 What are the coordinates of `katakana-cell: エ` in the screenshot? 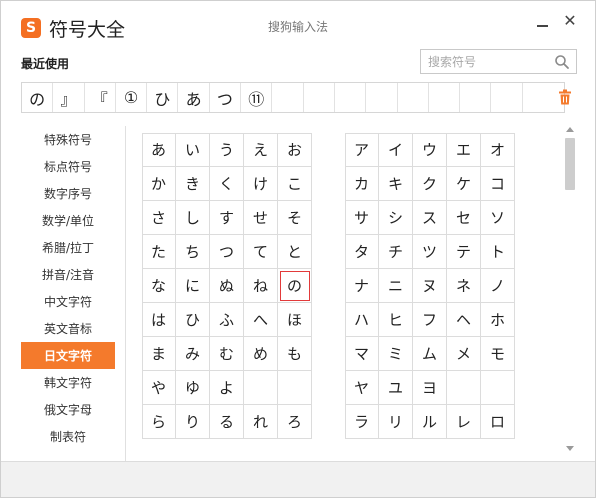 It's located at (464, 150).